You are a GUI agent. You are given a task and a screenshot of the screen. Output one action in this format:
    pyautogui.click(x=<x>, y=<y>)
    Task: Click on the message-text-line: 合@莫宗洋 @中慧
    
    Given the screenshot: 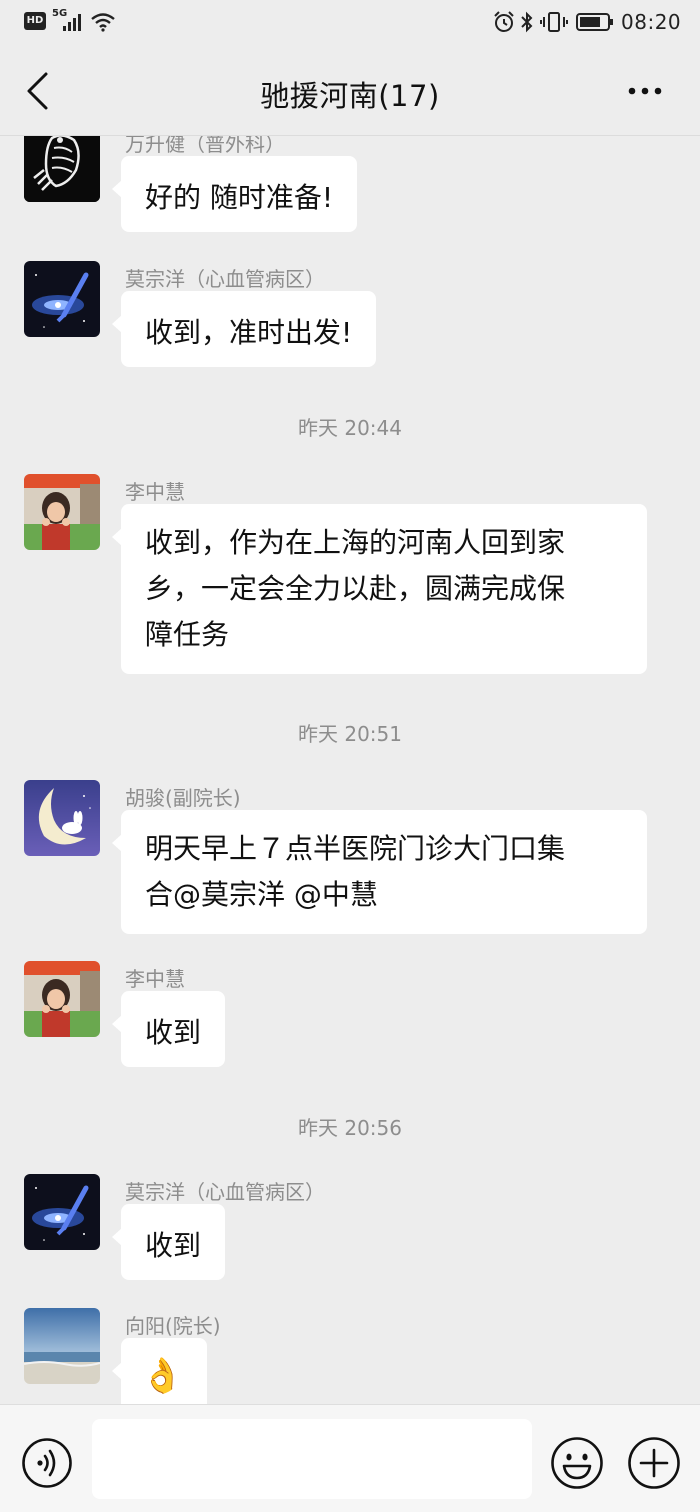 What is the action you would take?
    pyautogui.click(x=261, y=894)
    